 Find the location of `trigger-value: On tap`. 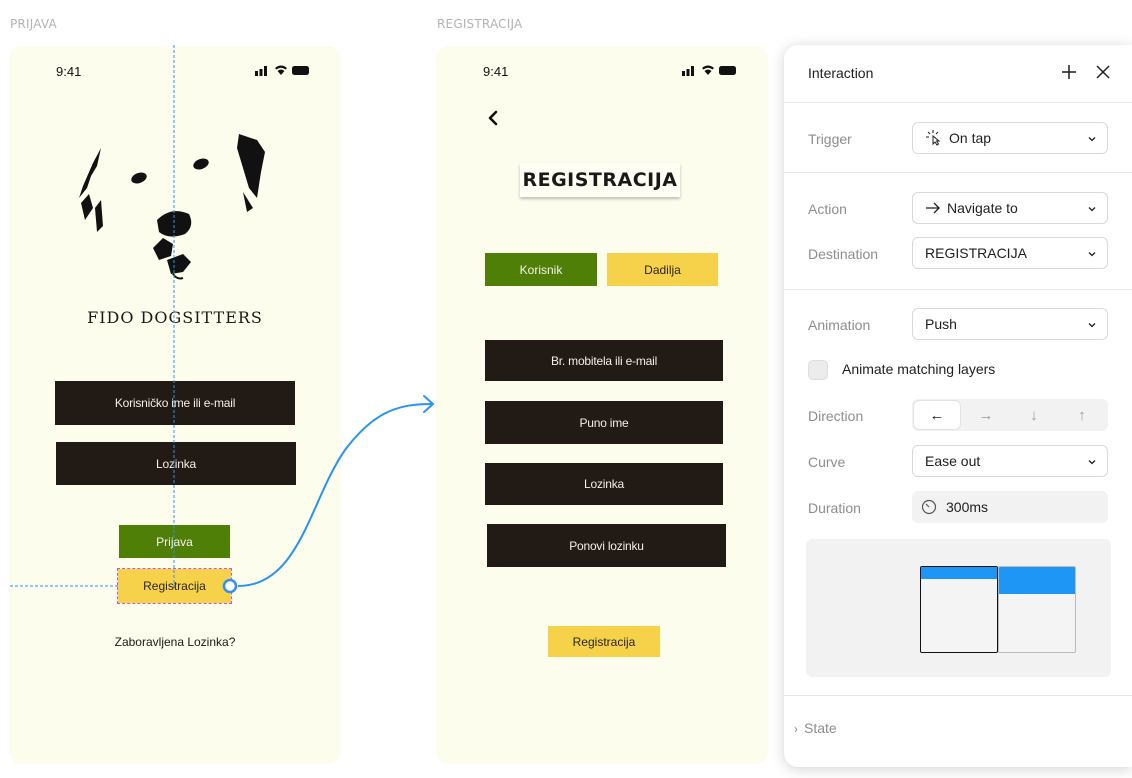

trigger-value: On tap is located at coordinates (970, 138).